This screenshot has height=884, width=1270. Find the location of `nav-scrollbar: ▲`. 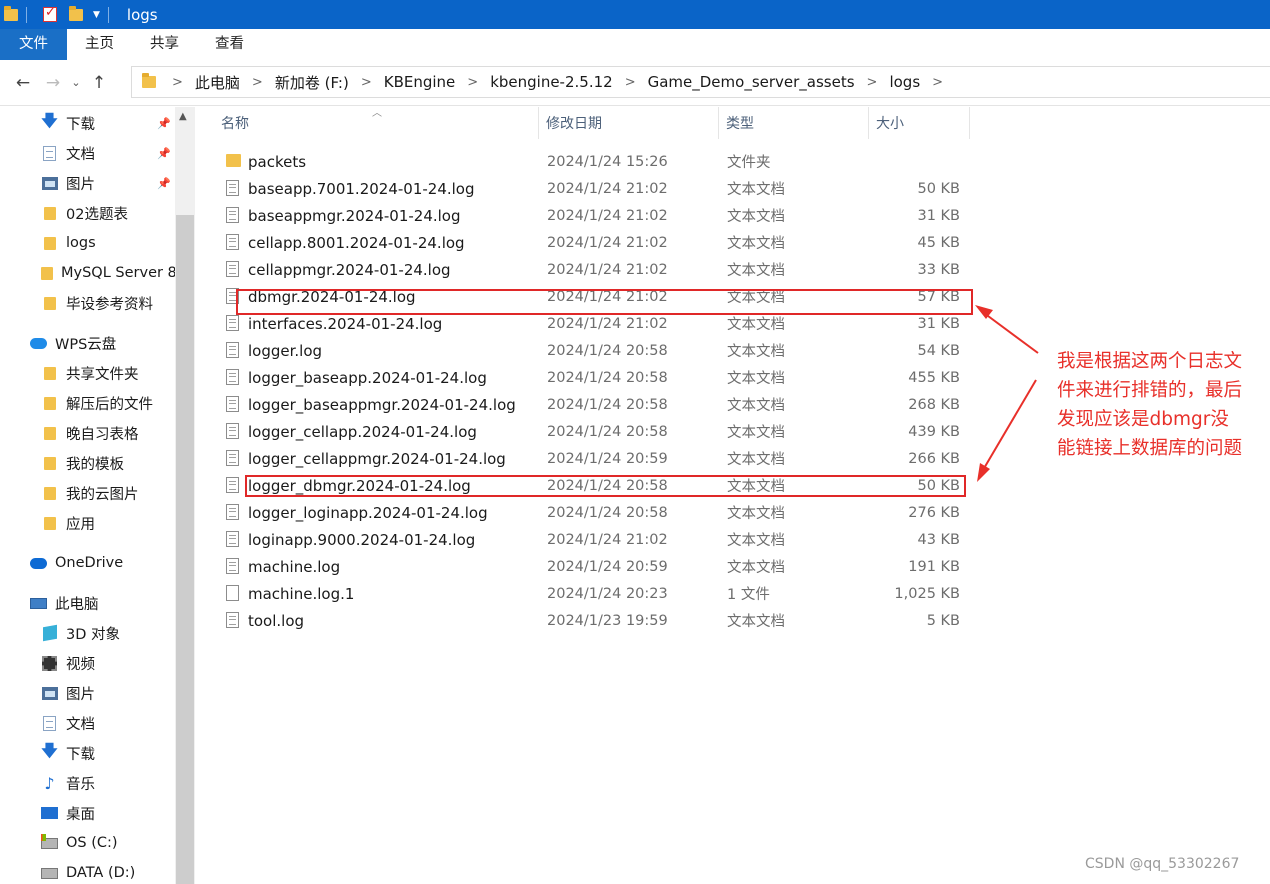

nav-scrollbar: ▲ is located at coordinates (185, 495).